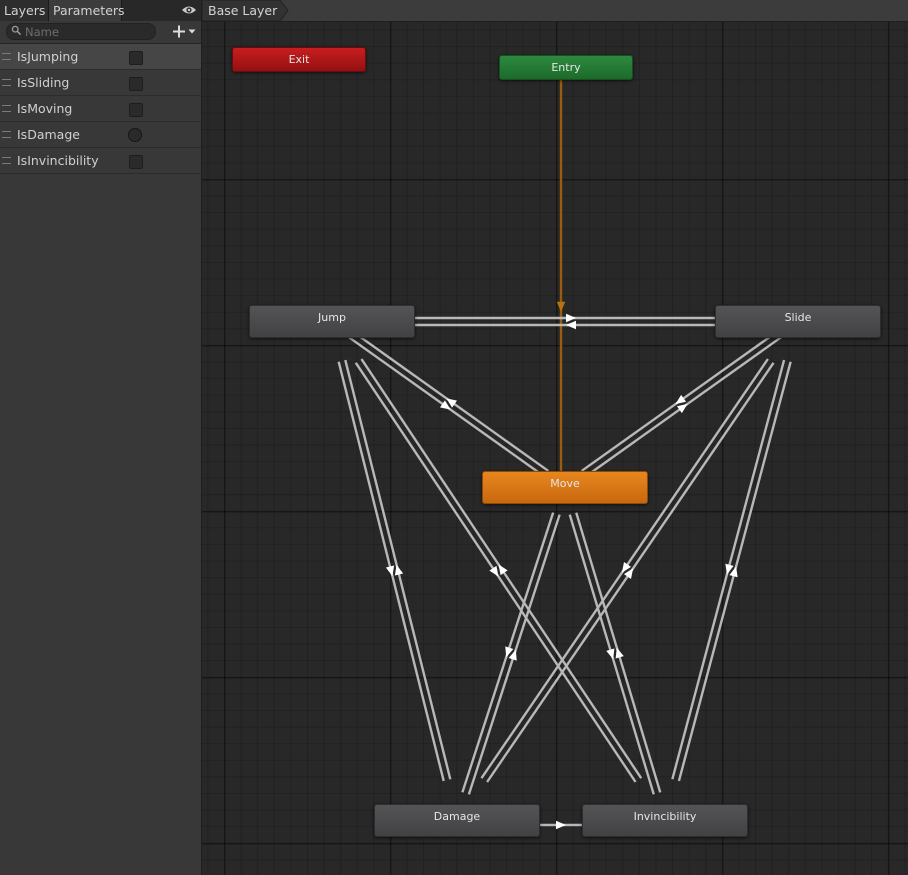 The width and height of the screenshot is (908, 875). I want to click on transition-invincibility-to-jump, so click(501, 568).